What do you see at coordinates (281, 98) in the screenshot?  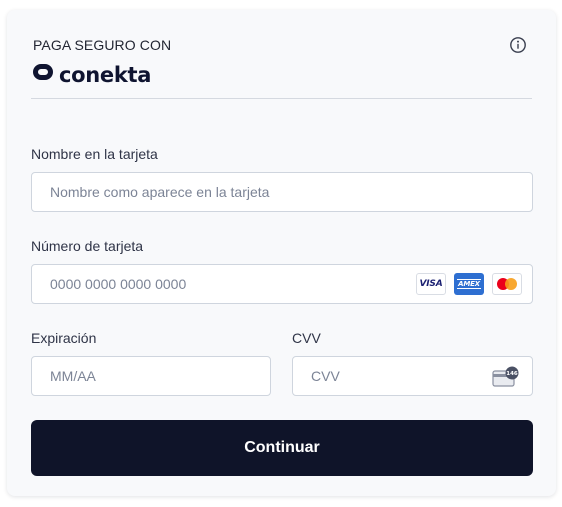 I see `header-divider` at bounding box center [281, 98].